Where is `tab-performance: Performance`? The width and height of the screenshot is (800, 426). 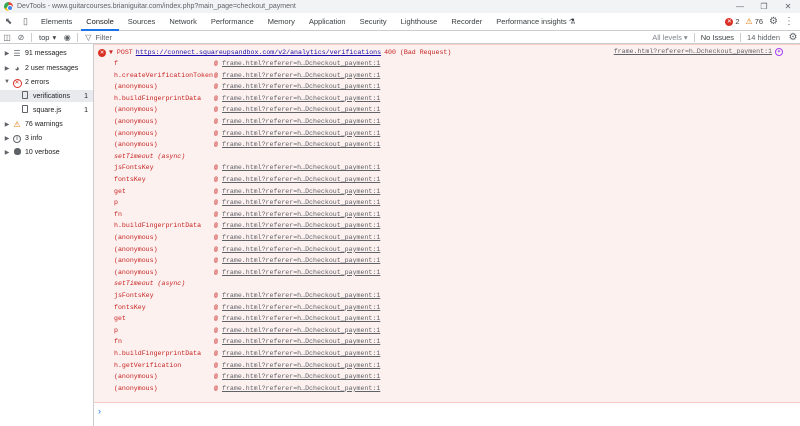
tab-performance: Performance is located at coordinates (232, 21).